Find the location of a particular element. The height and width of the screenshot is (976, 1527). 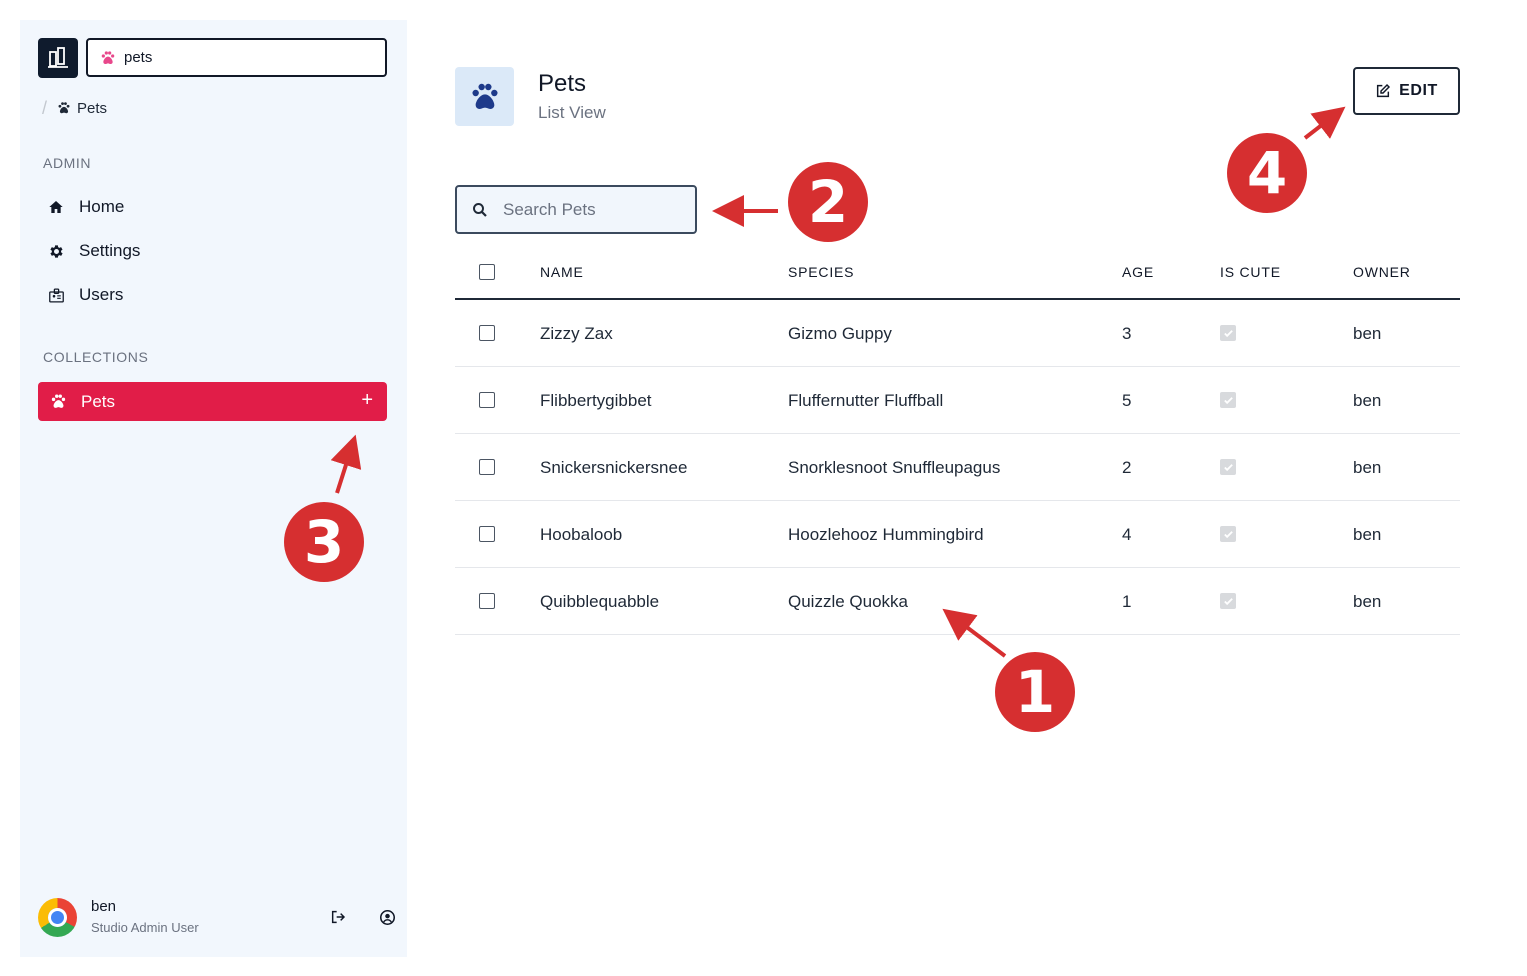

cell-age: 1 is located at coordinates (1127, 601).